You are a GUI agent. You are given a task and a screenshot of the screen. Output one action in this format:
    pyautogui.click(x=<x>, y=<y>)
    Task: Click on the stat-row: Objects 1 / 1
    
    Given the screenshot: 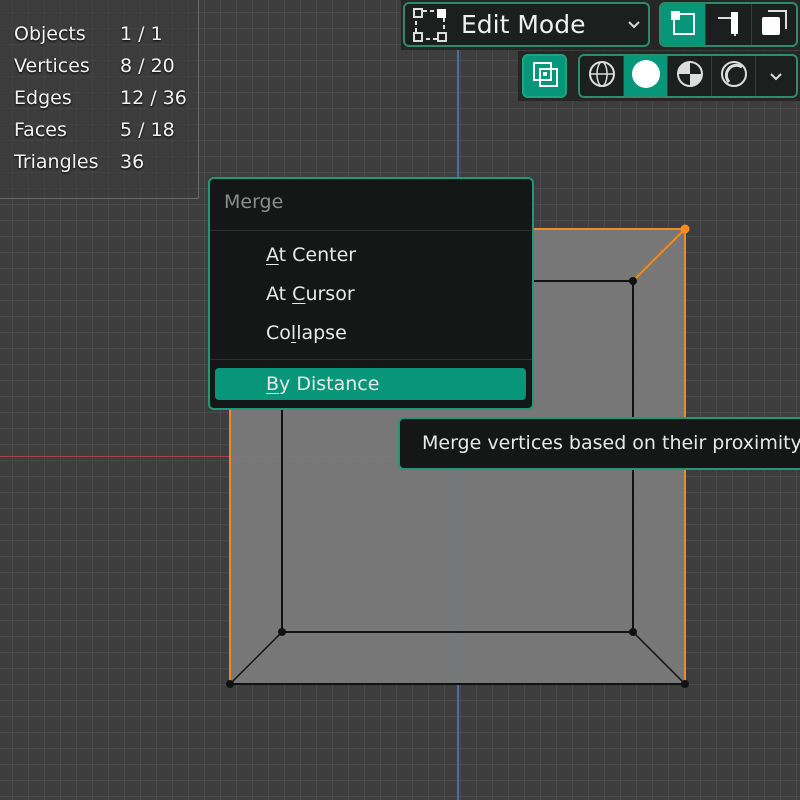 What is the action you would take?
    pyautogui.click(x=99, y=34)
    